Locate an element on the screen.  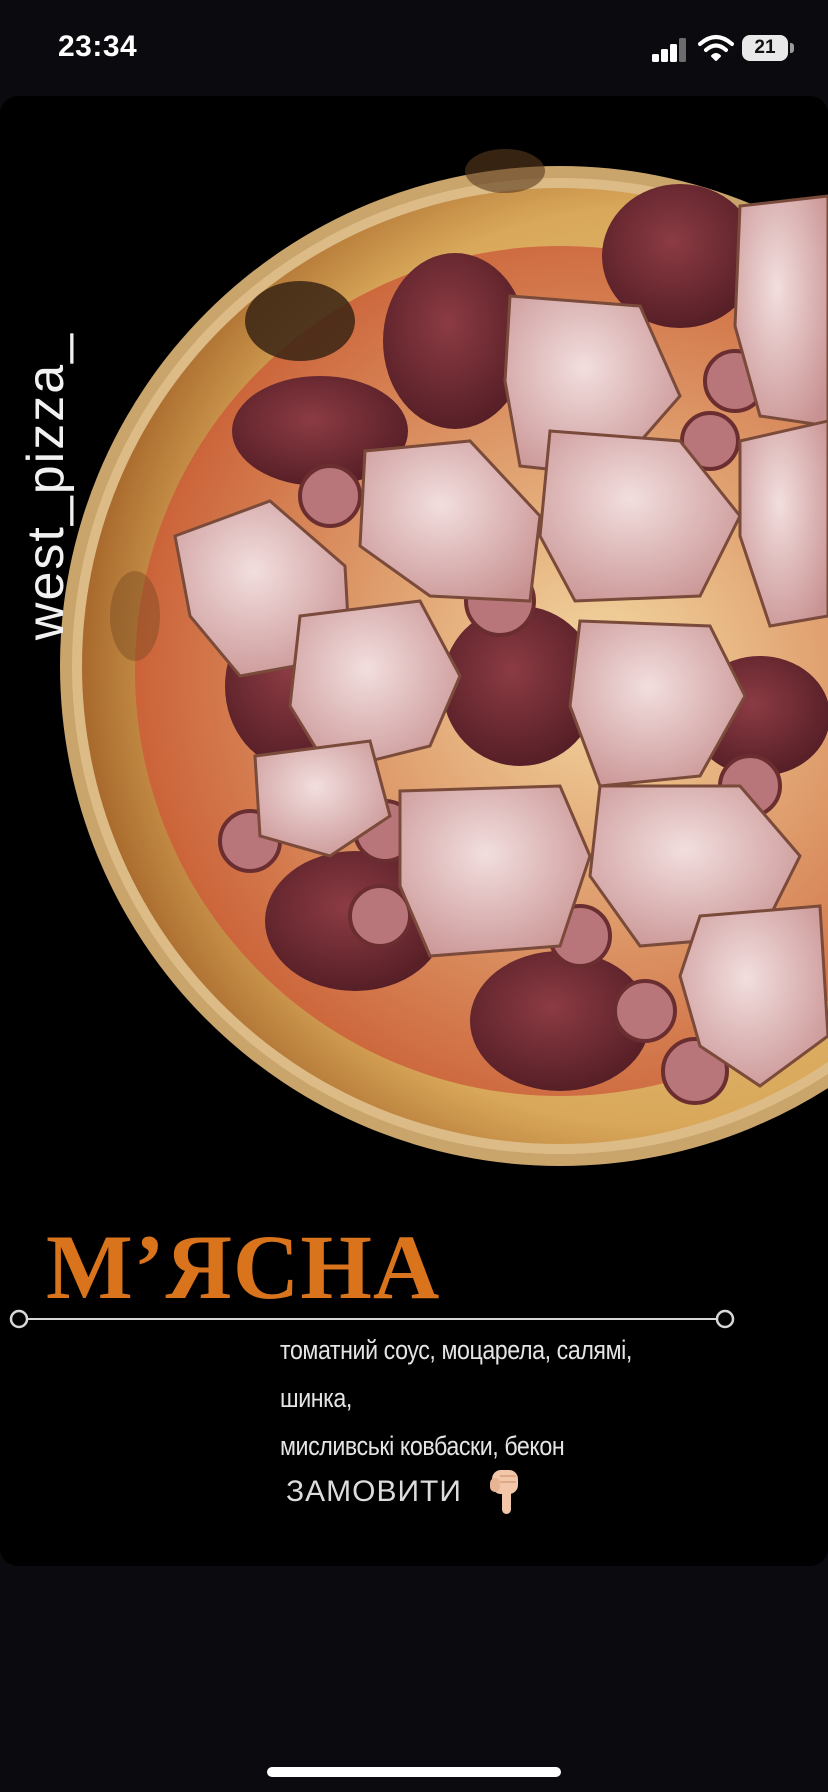
battery-cap is located at coordinates (792, 48).